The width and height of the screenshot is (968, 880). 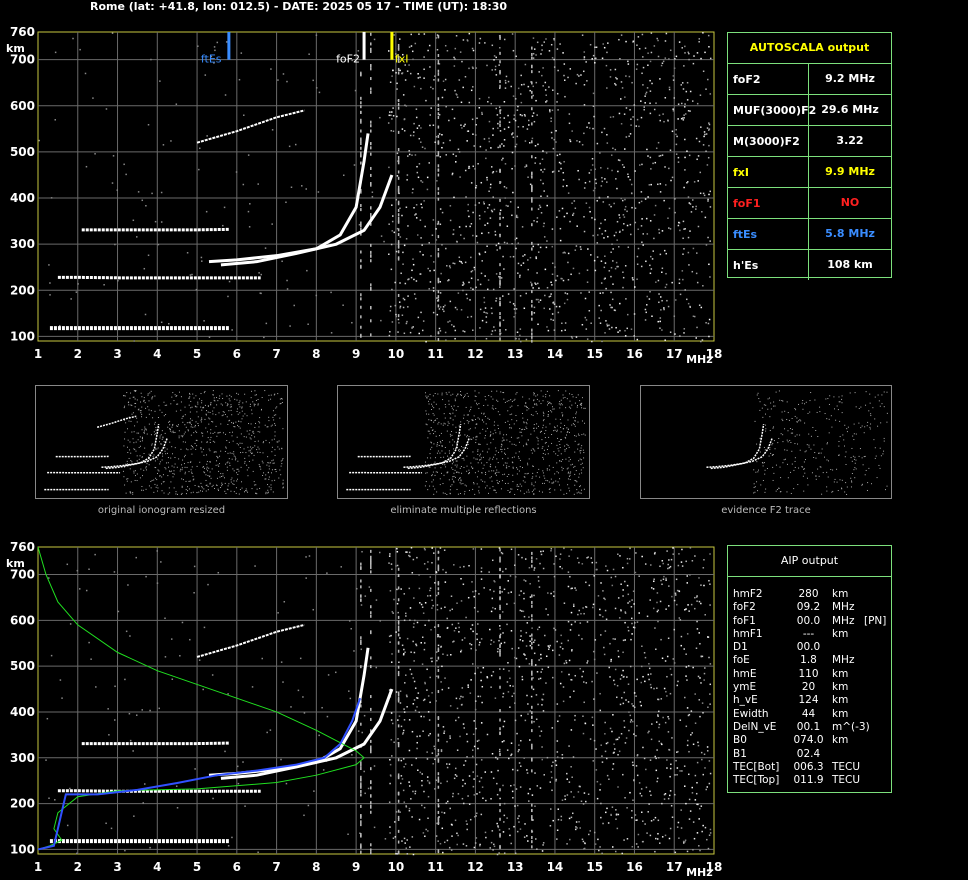 I want to click on autoscala-label: M(3000)F2, so click(x=766, y=141).